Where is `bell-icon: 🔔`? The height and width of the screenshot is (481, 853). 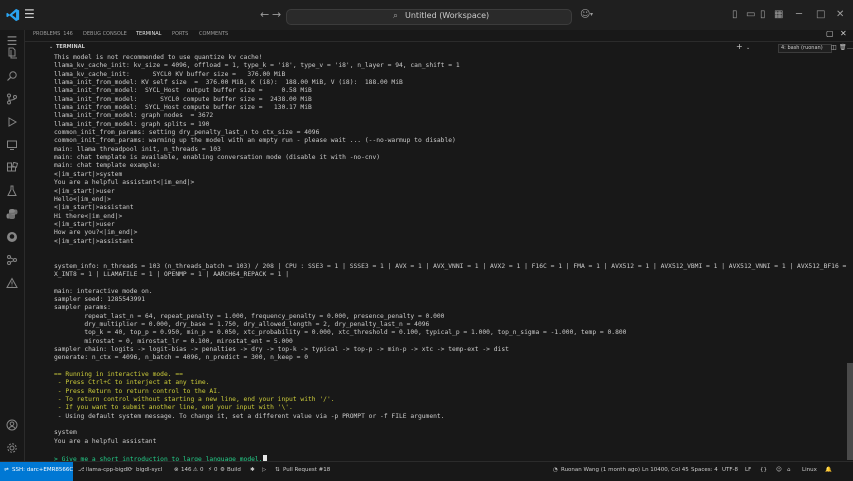 bell-icon: 🔔 is located at coordinates (828, 470).